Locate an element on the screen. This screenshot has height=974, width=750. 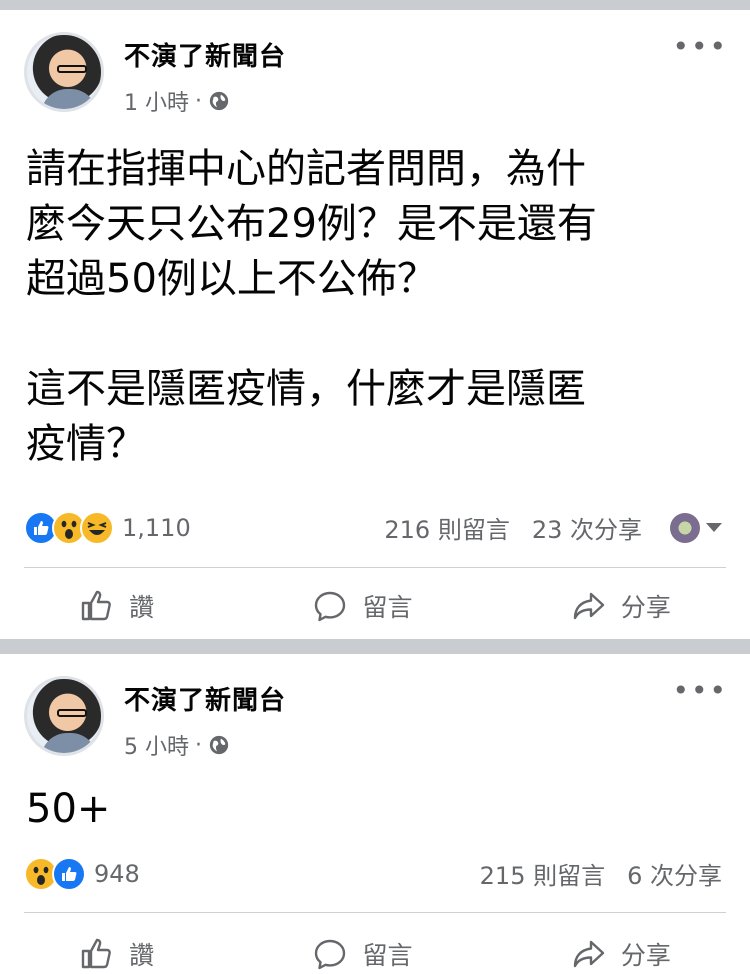
haha-reaction-icon is located at coordinates (97, 527).